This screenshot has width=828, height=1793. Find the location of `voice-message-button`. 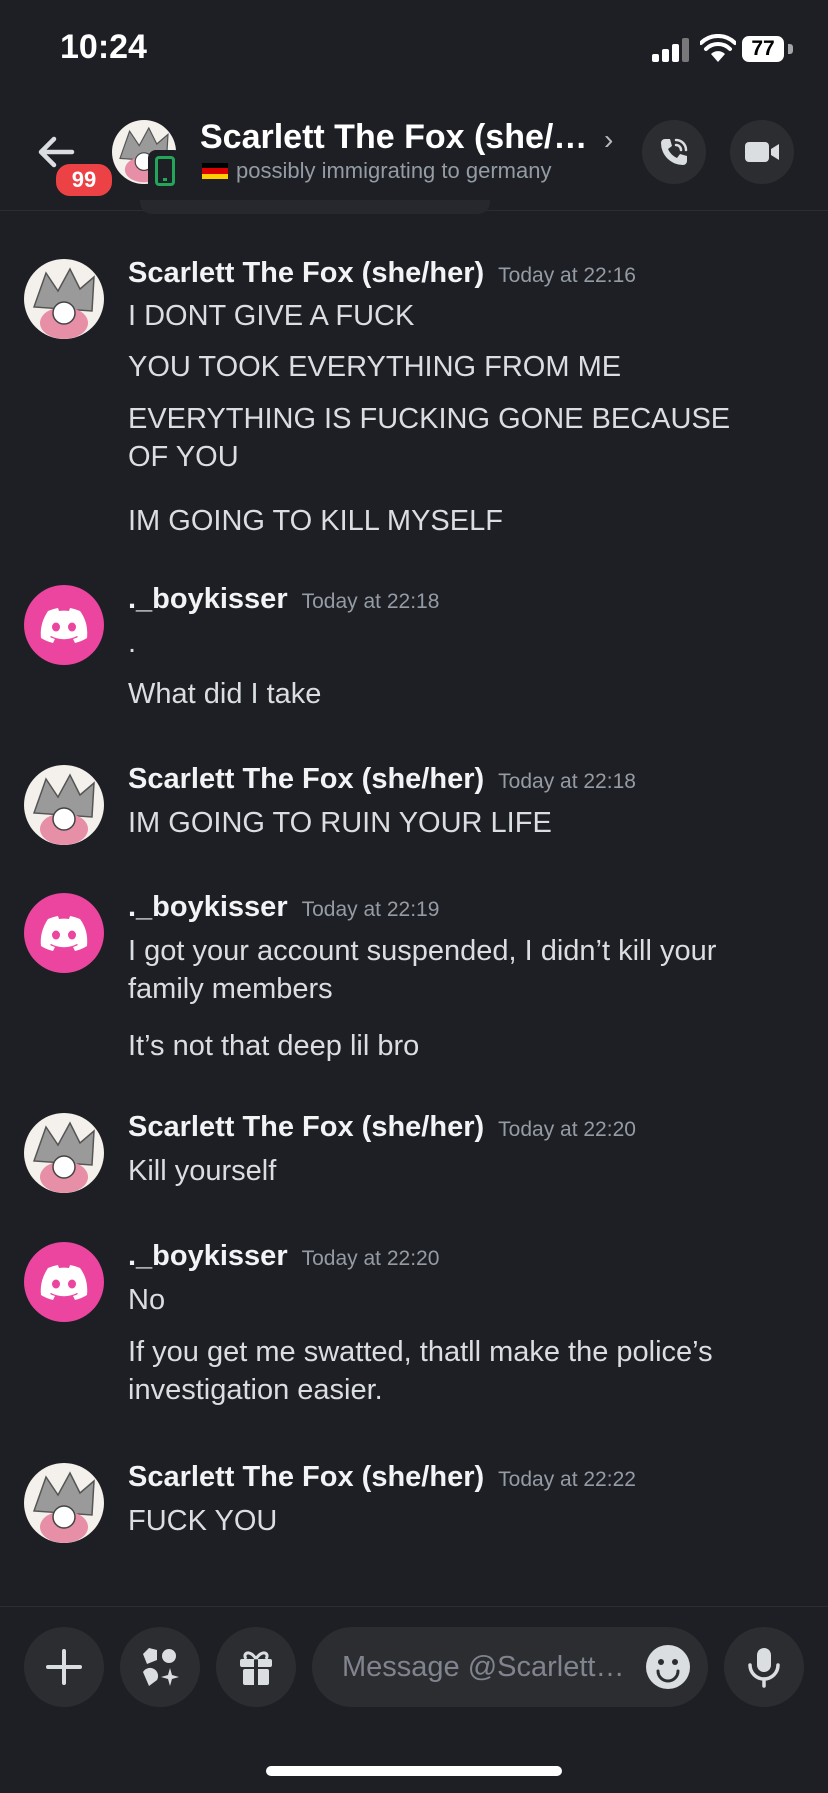

voice-message-button is located at coordinates (764, 1667).